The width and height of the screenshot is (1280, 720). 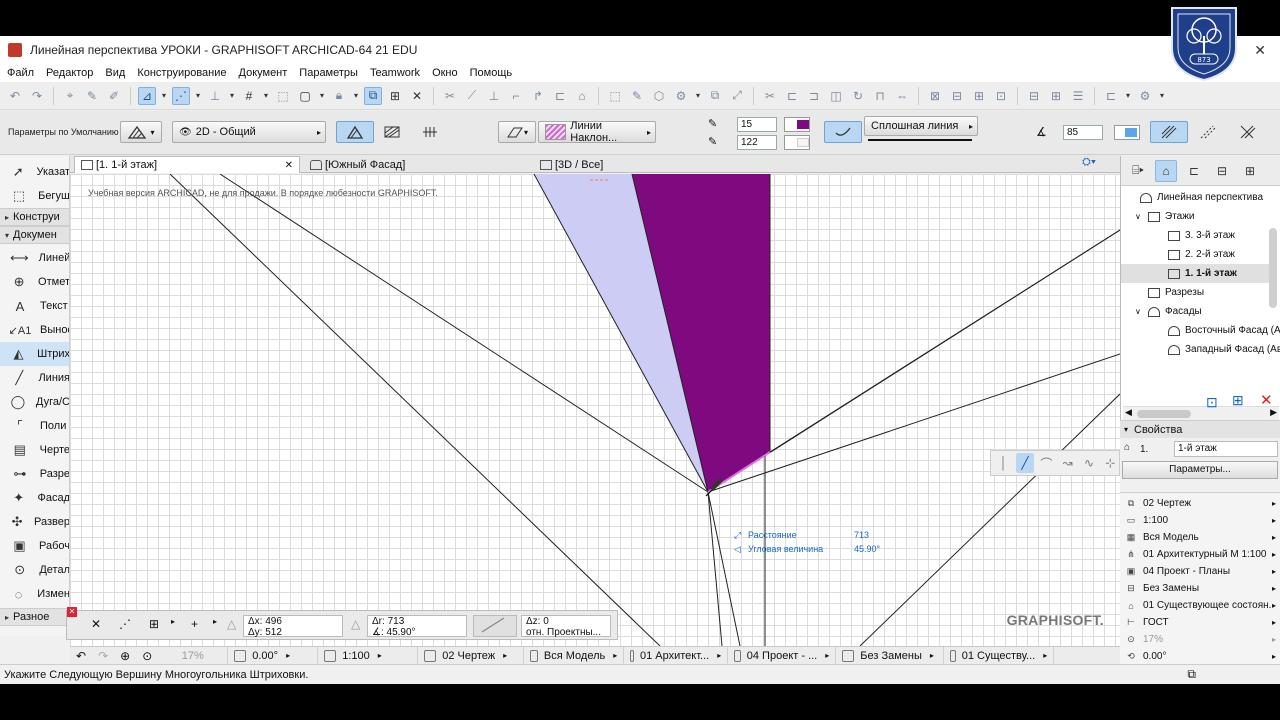 What do you see at coordinates (1046, 463) in the screenshot?
I see `arc-segment-icon: ⌒` at bounding box center [1046, 463].